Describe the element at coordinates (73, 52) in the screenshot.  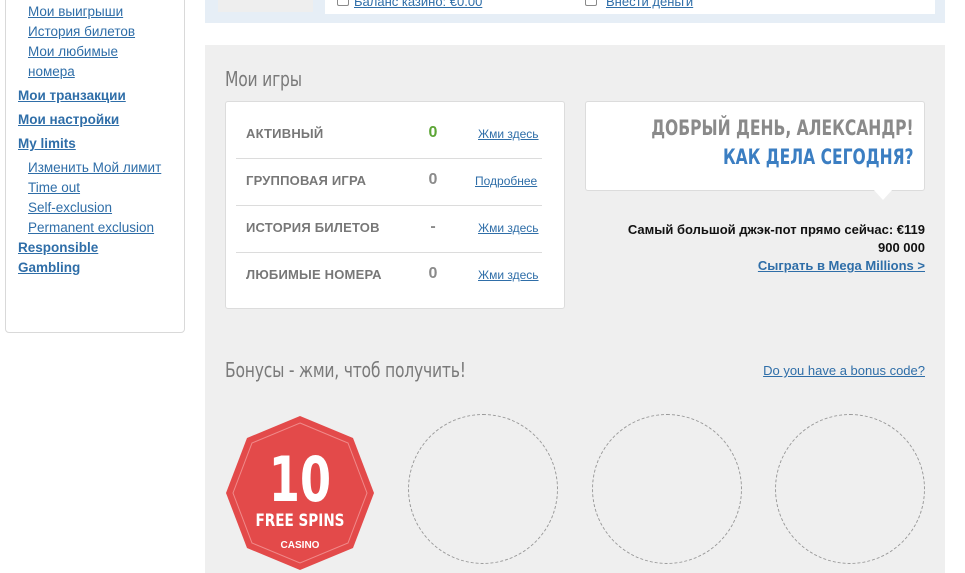
I see `sidebar-item-favorite-numbers: Мои любимые` at that location.